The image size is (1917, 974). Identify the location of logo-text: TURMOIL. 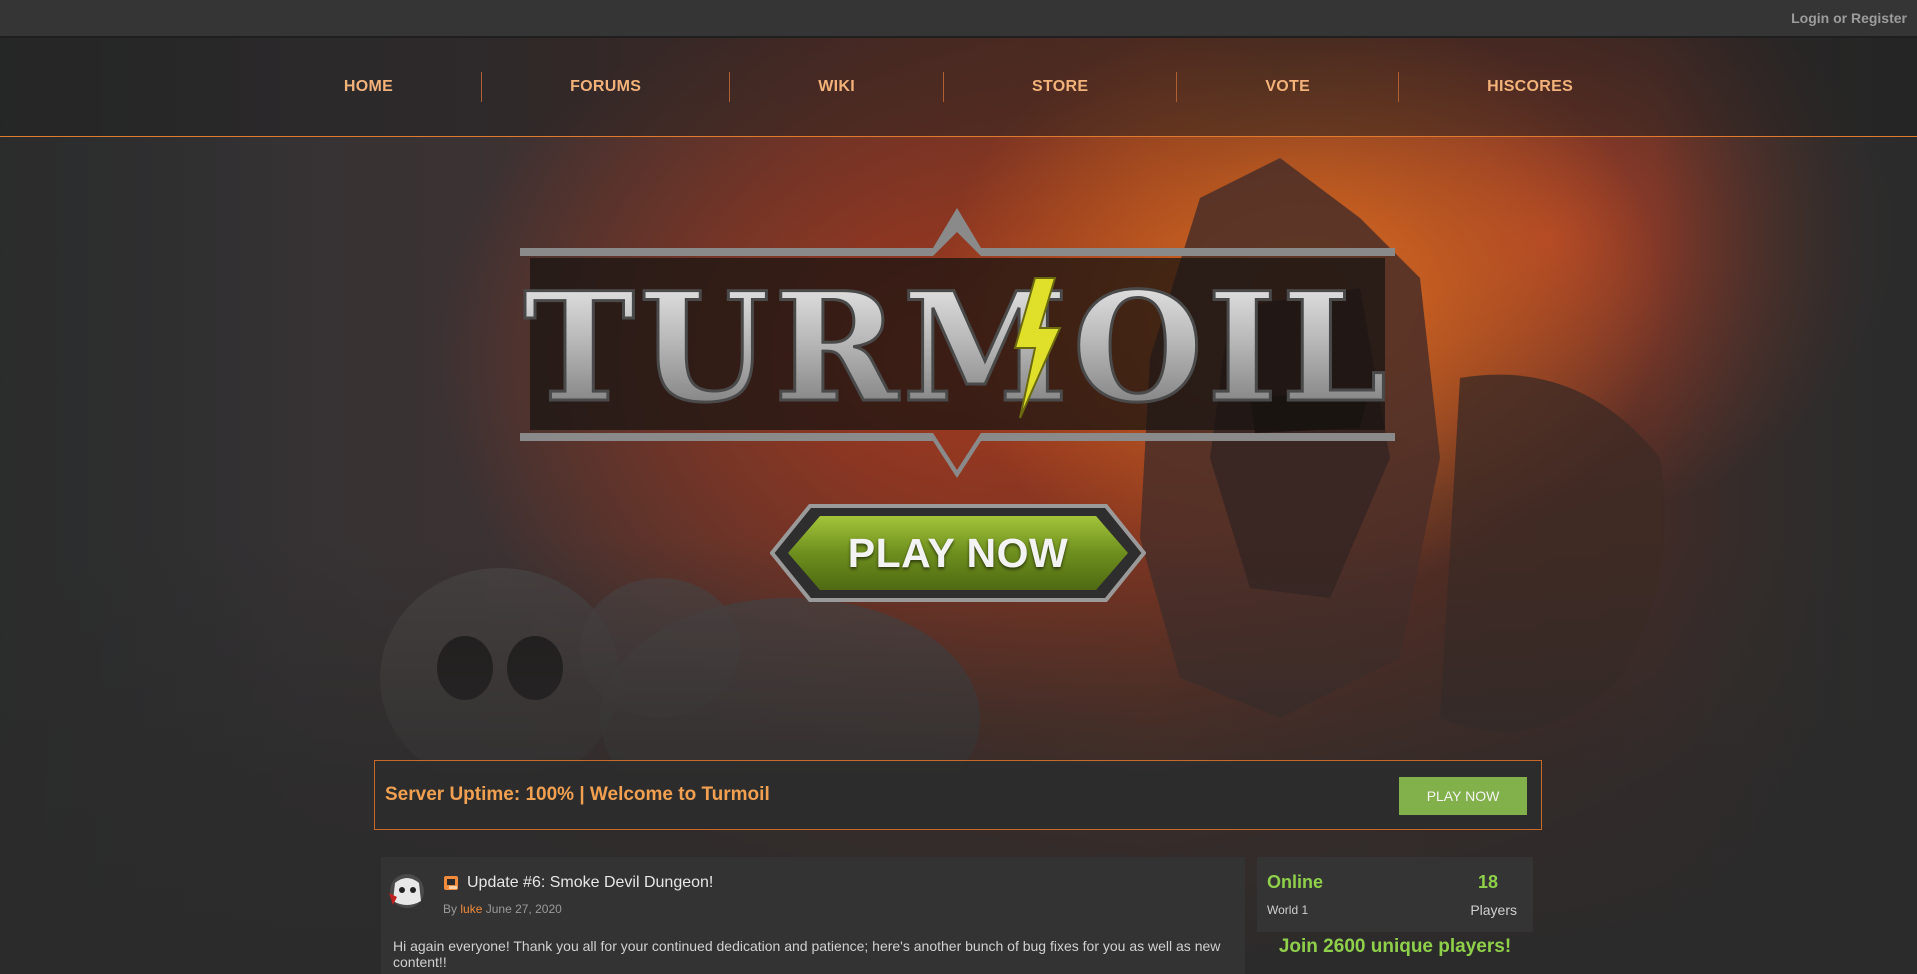
(956, 348).